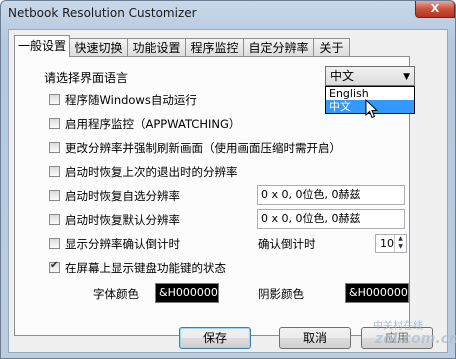  What do you see at coordinates (54, 266) in the screenshot?
I see `show-keyboard-status-checkbox` at bounding box center [54, 266].